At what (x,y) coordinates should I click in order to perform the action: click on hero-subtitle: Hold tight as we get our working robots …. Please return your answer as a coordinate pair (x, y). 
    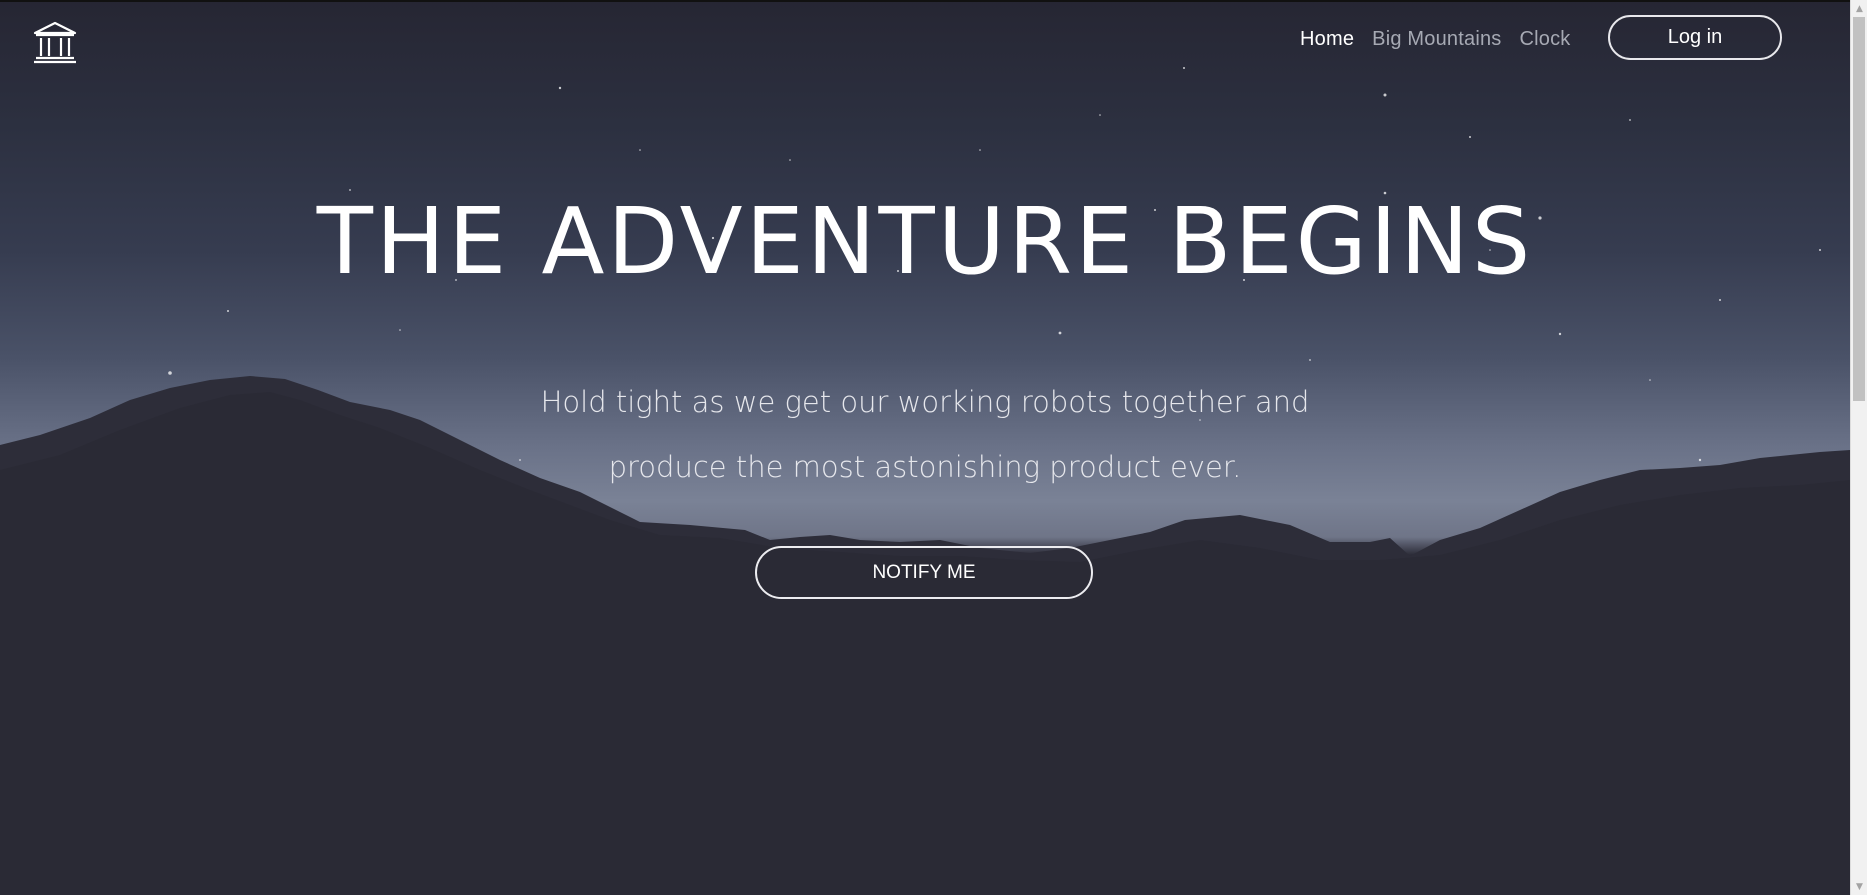
    Looking at the image, I should click on (925, 435).